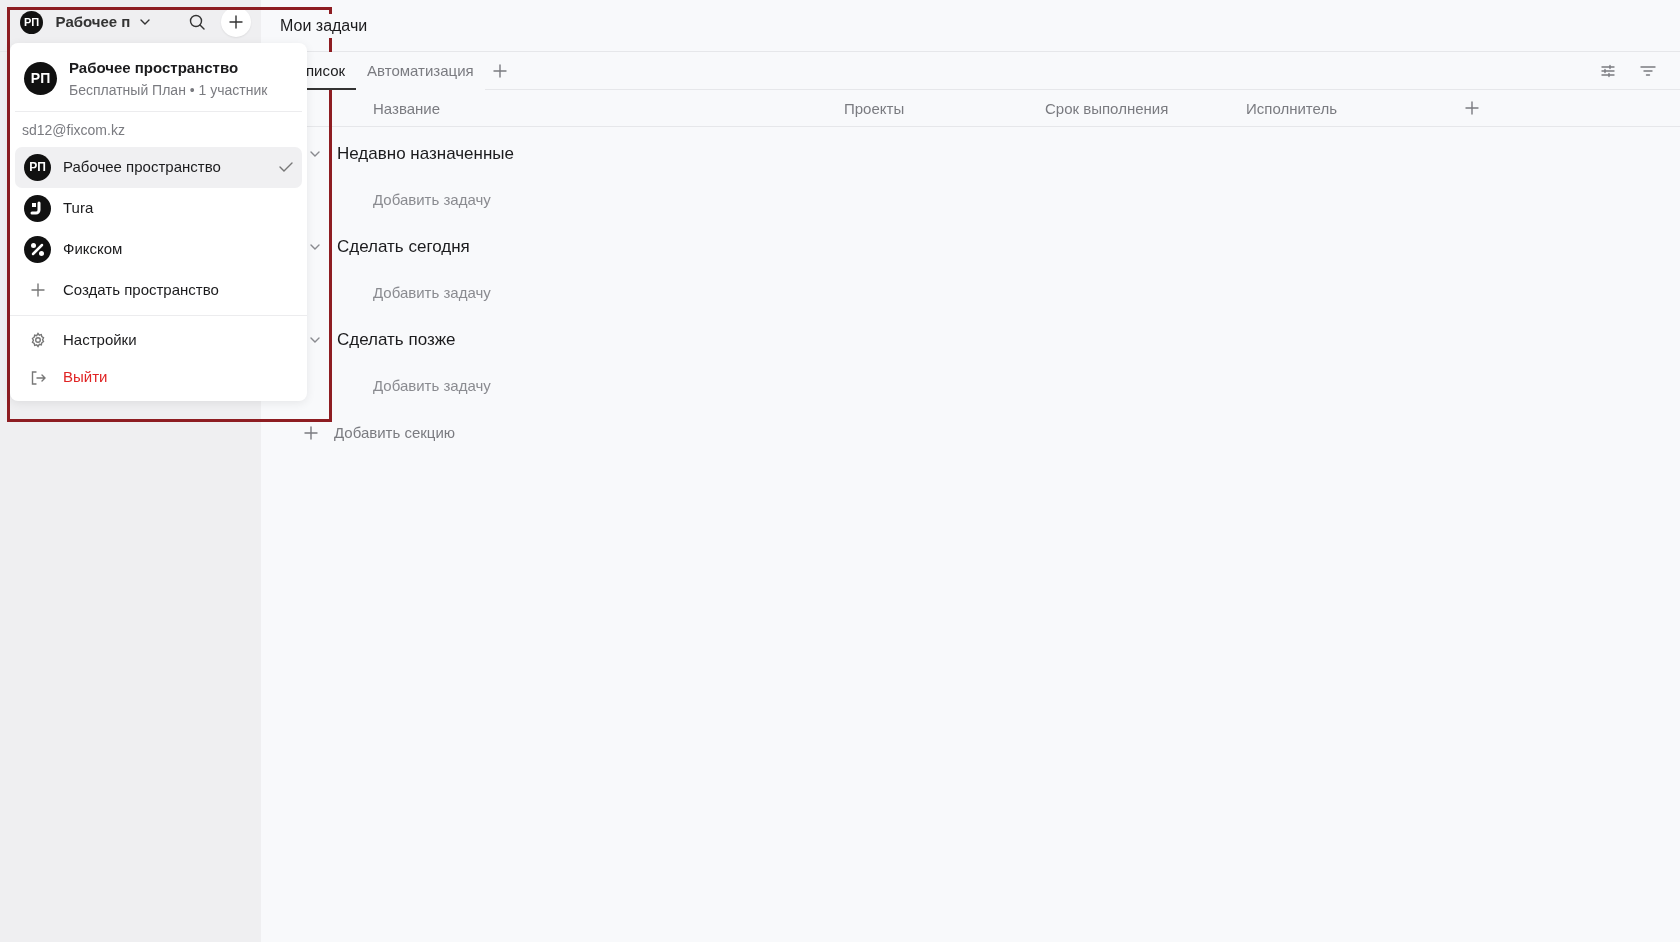  I want to click on page-title: Мои задачи, so click(324, 25).